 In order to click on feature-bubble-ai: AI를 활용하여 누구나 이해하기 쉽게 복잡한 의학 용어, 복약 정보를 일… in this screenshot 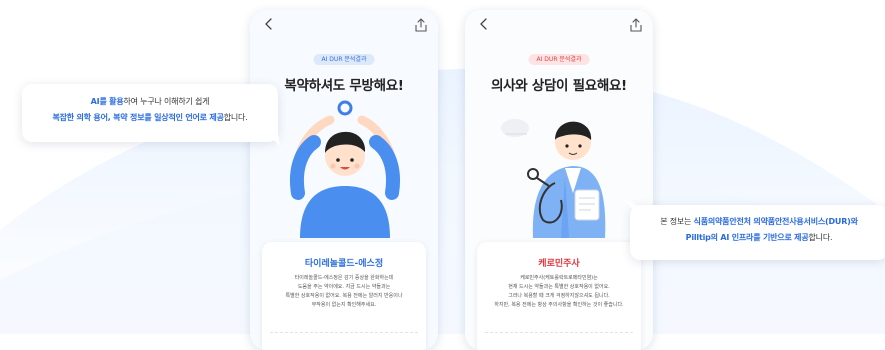, I will do `click(151, 115)`.